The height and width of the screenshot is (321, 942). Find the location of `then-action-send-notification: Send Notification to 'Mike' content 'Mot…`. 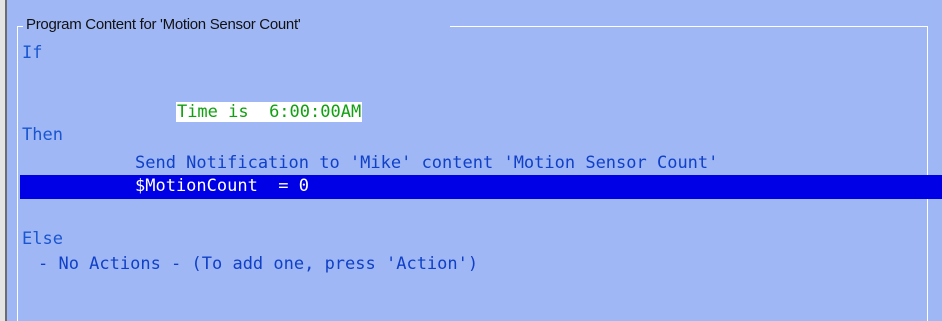

then-action-send-notification: Send Notification to 'Mike' content 'Mot… is located at coordinates (426, 163).